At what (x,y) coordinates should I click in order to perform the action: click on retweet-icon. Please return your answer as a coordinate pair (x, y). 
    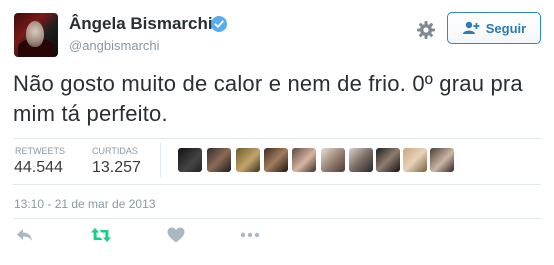
    Looking at the image, I should click on (101, 235).